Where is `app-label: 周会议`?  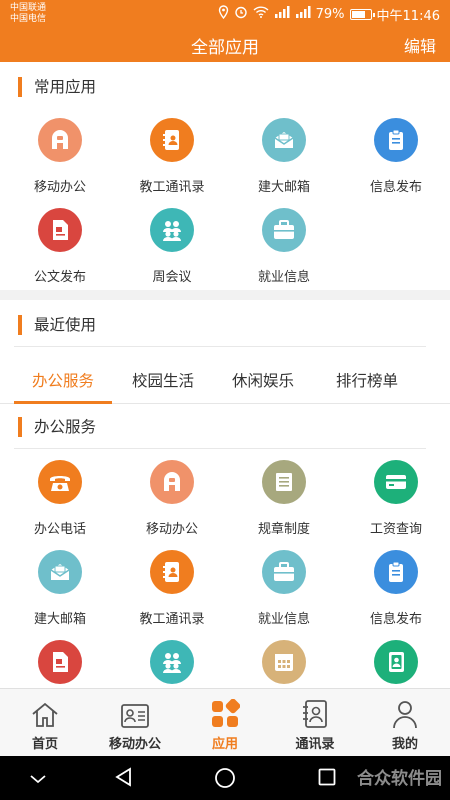
app-label: 周会议 is located at coordinates (172, 277).